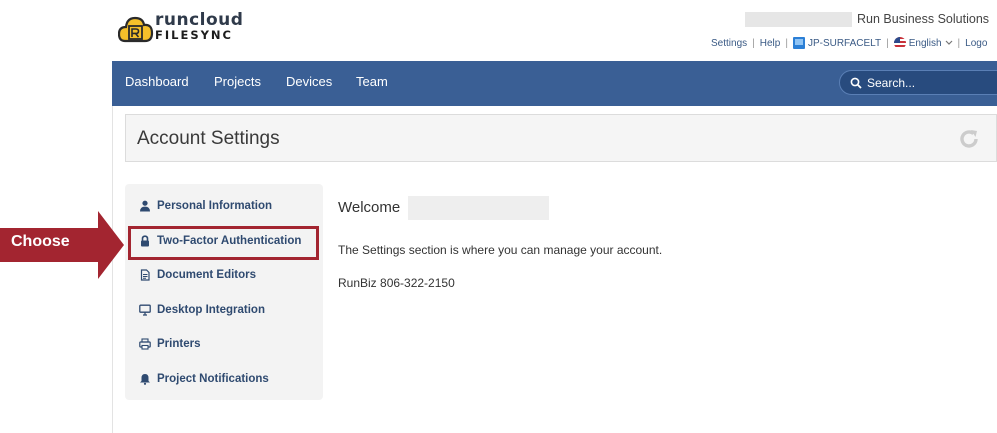 Image resolution: width=997 pixels, height=433 pixels. Describe the element at coordinates (179, 344) in the screenshot. I see `sidebar-item-label: Printers` at that location.